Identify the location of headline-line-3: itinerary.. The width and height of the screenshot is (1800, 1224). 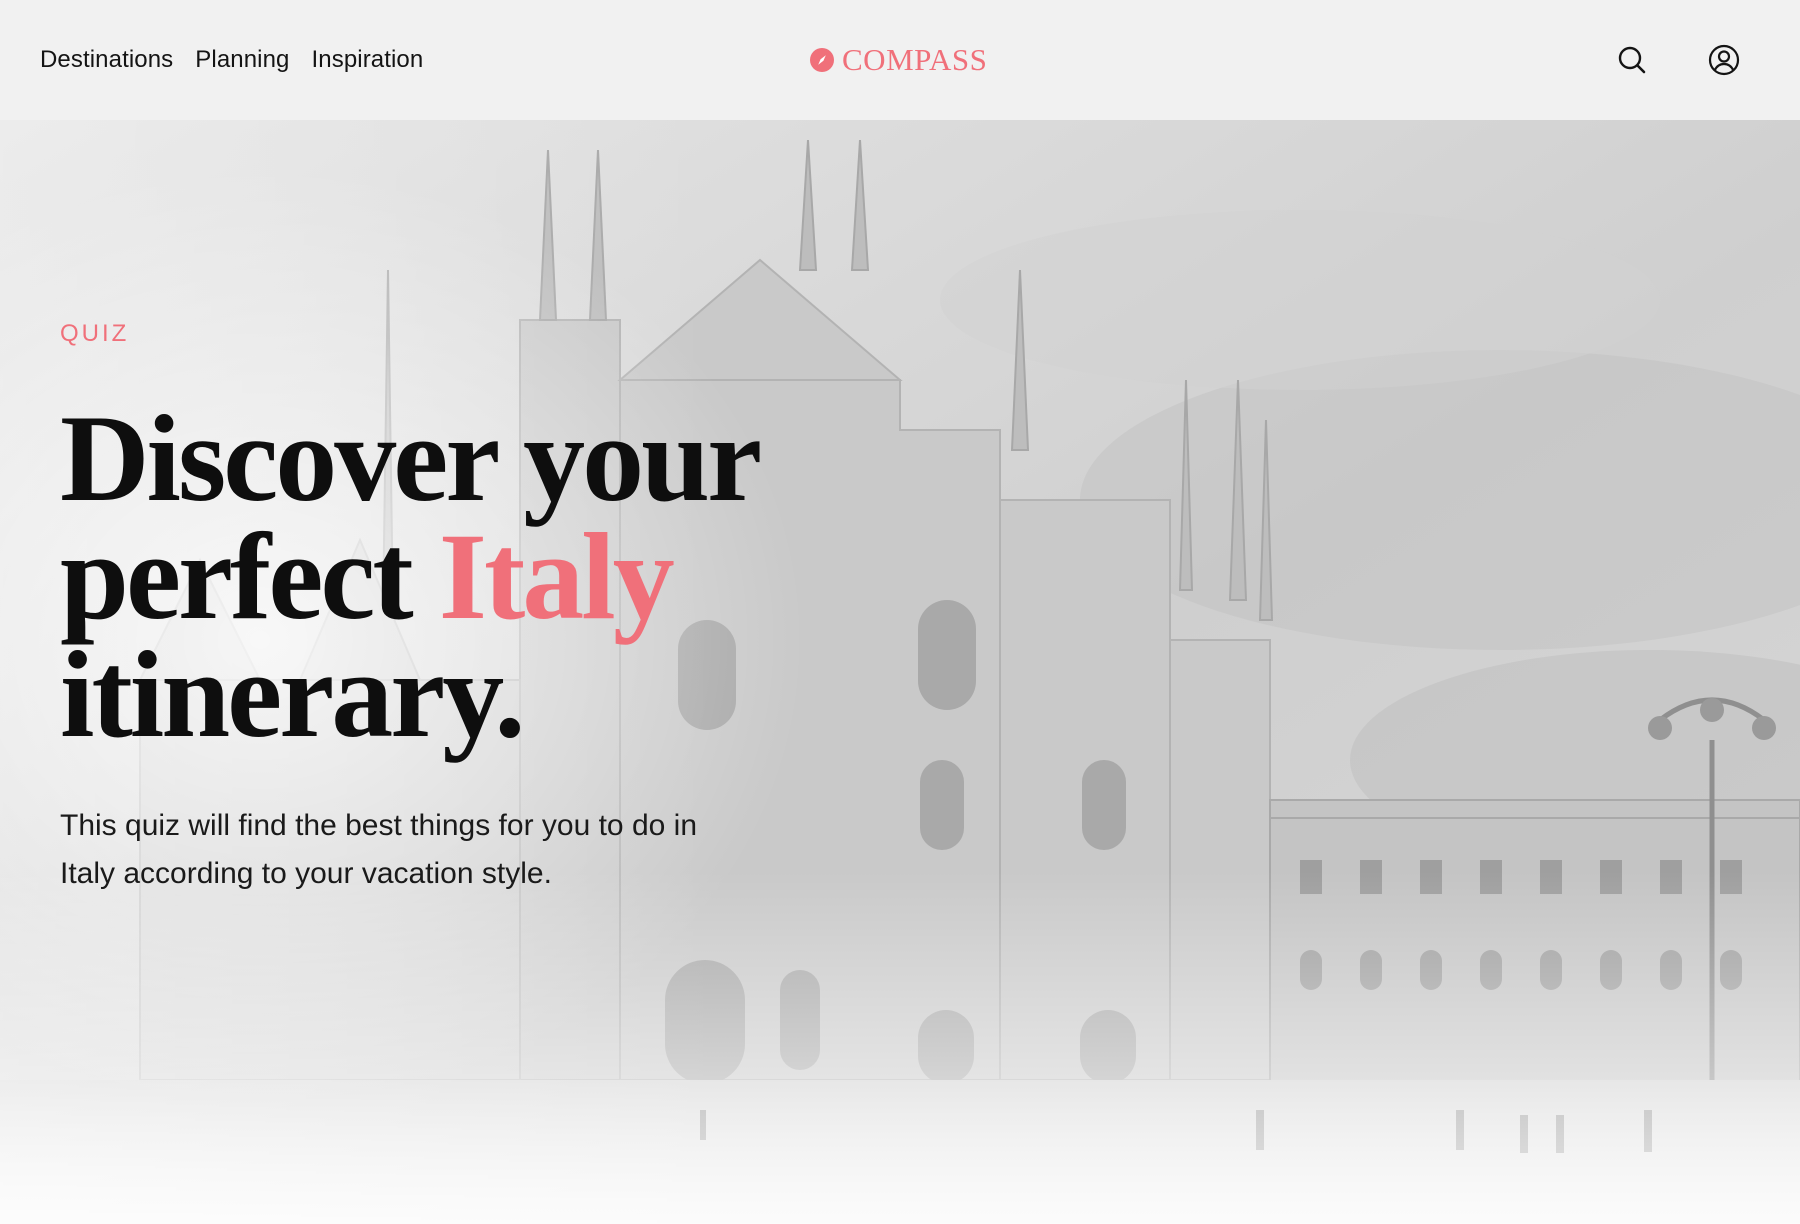
(292, 694).